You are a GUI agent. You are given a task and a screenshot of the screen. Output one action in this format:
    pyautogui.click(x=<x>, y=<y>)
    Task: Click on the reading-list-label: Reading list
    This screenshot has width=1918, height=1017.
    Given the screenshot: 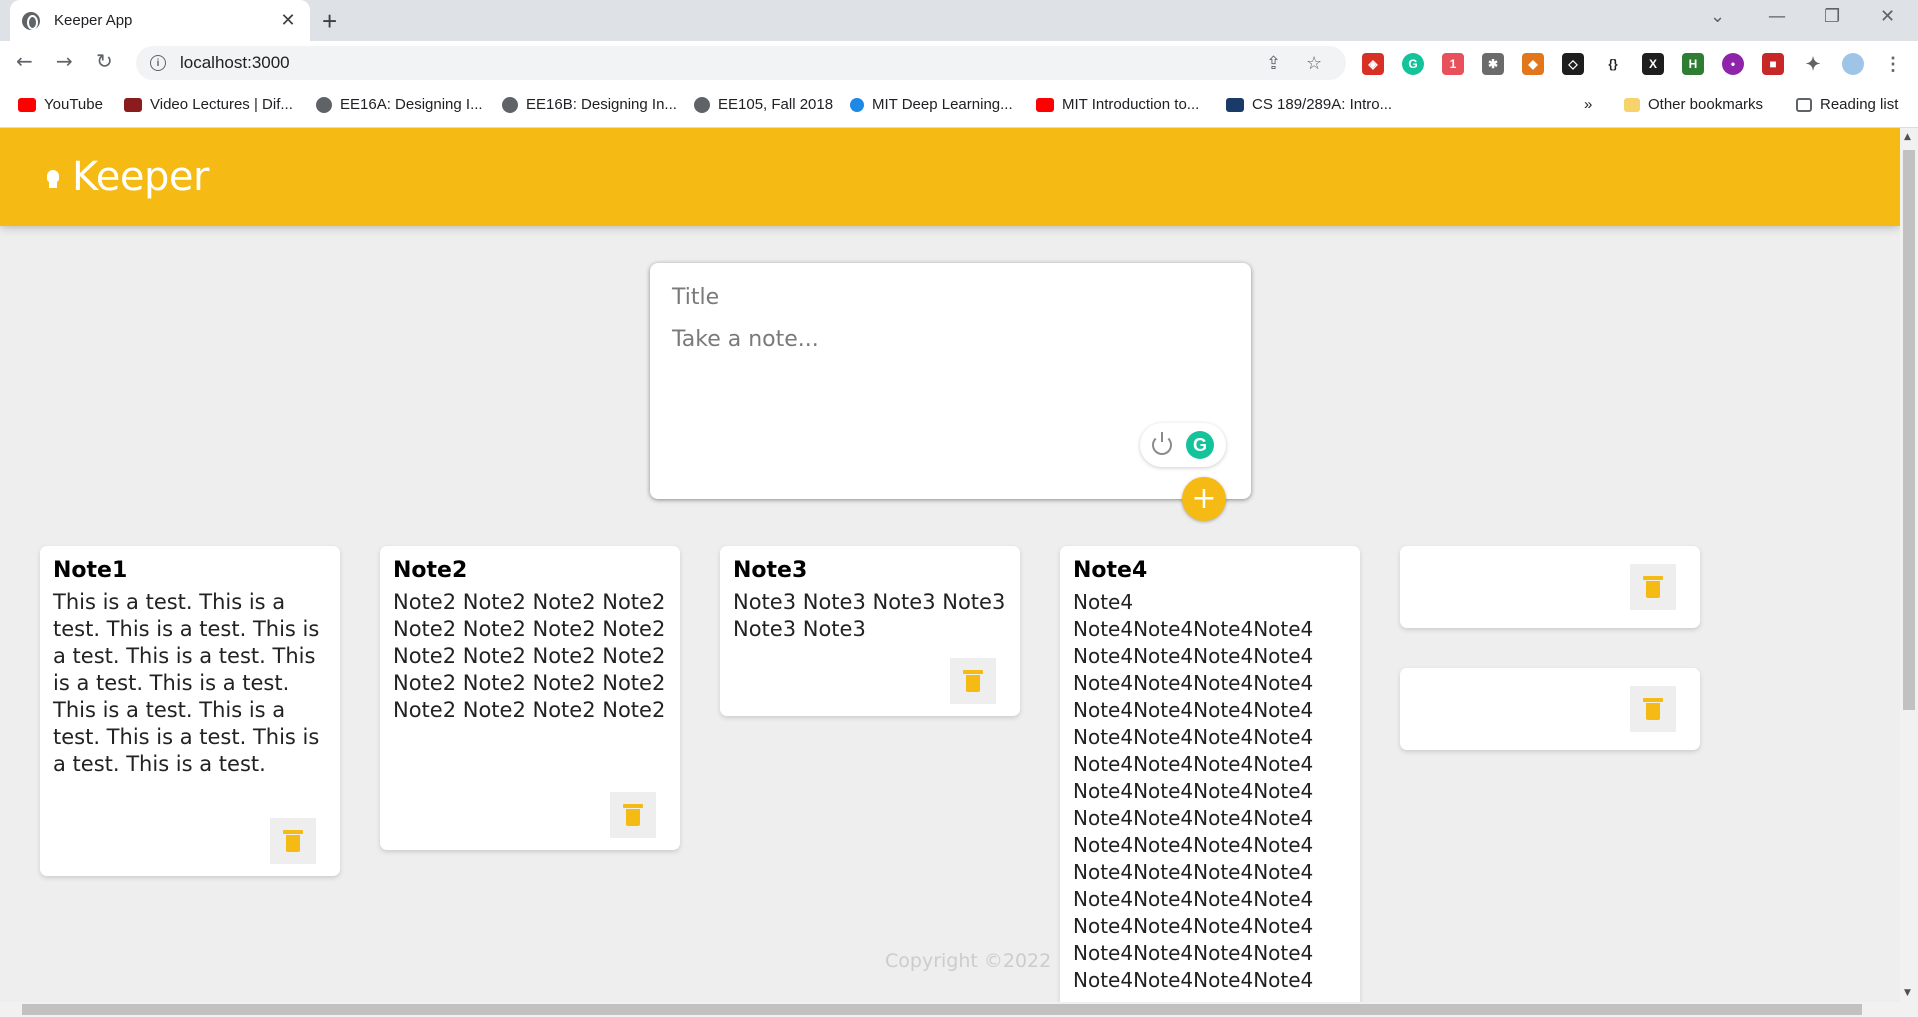 What is the action you would take?
    pyautogui.click(x=1859, y=104)
    